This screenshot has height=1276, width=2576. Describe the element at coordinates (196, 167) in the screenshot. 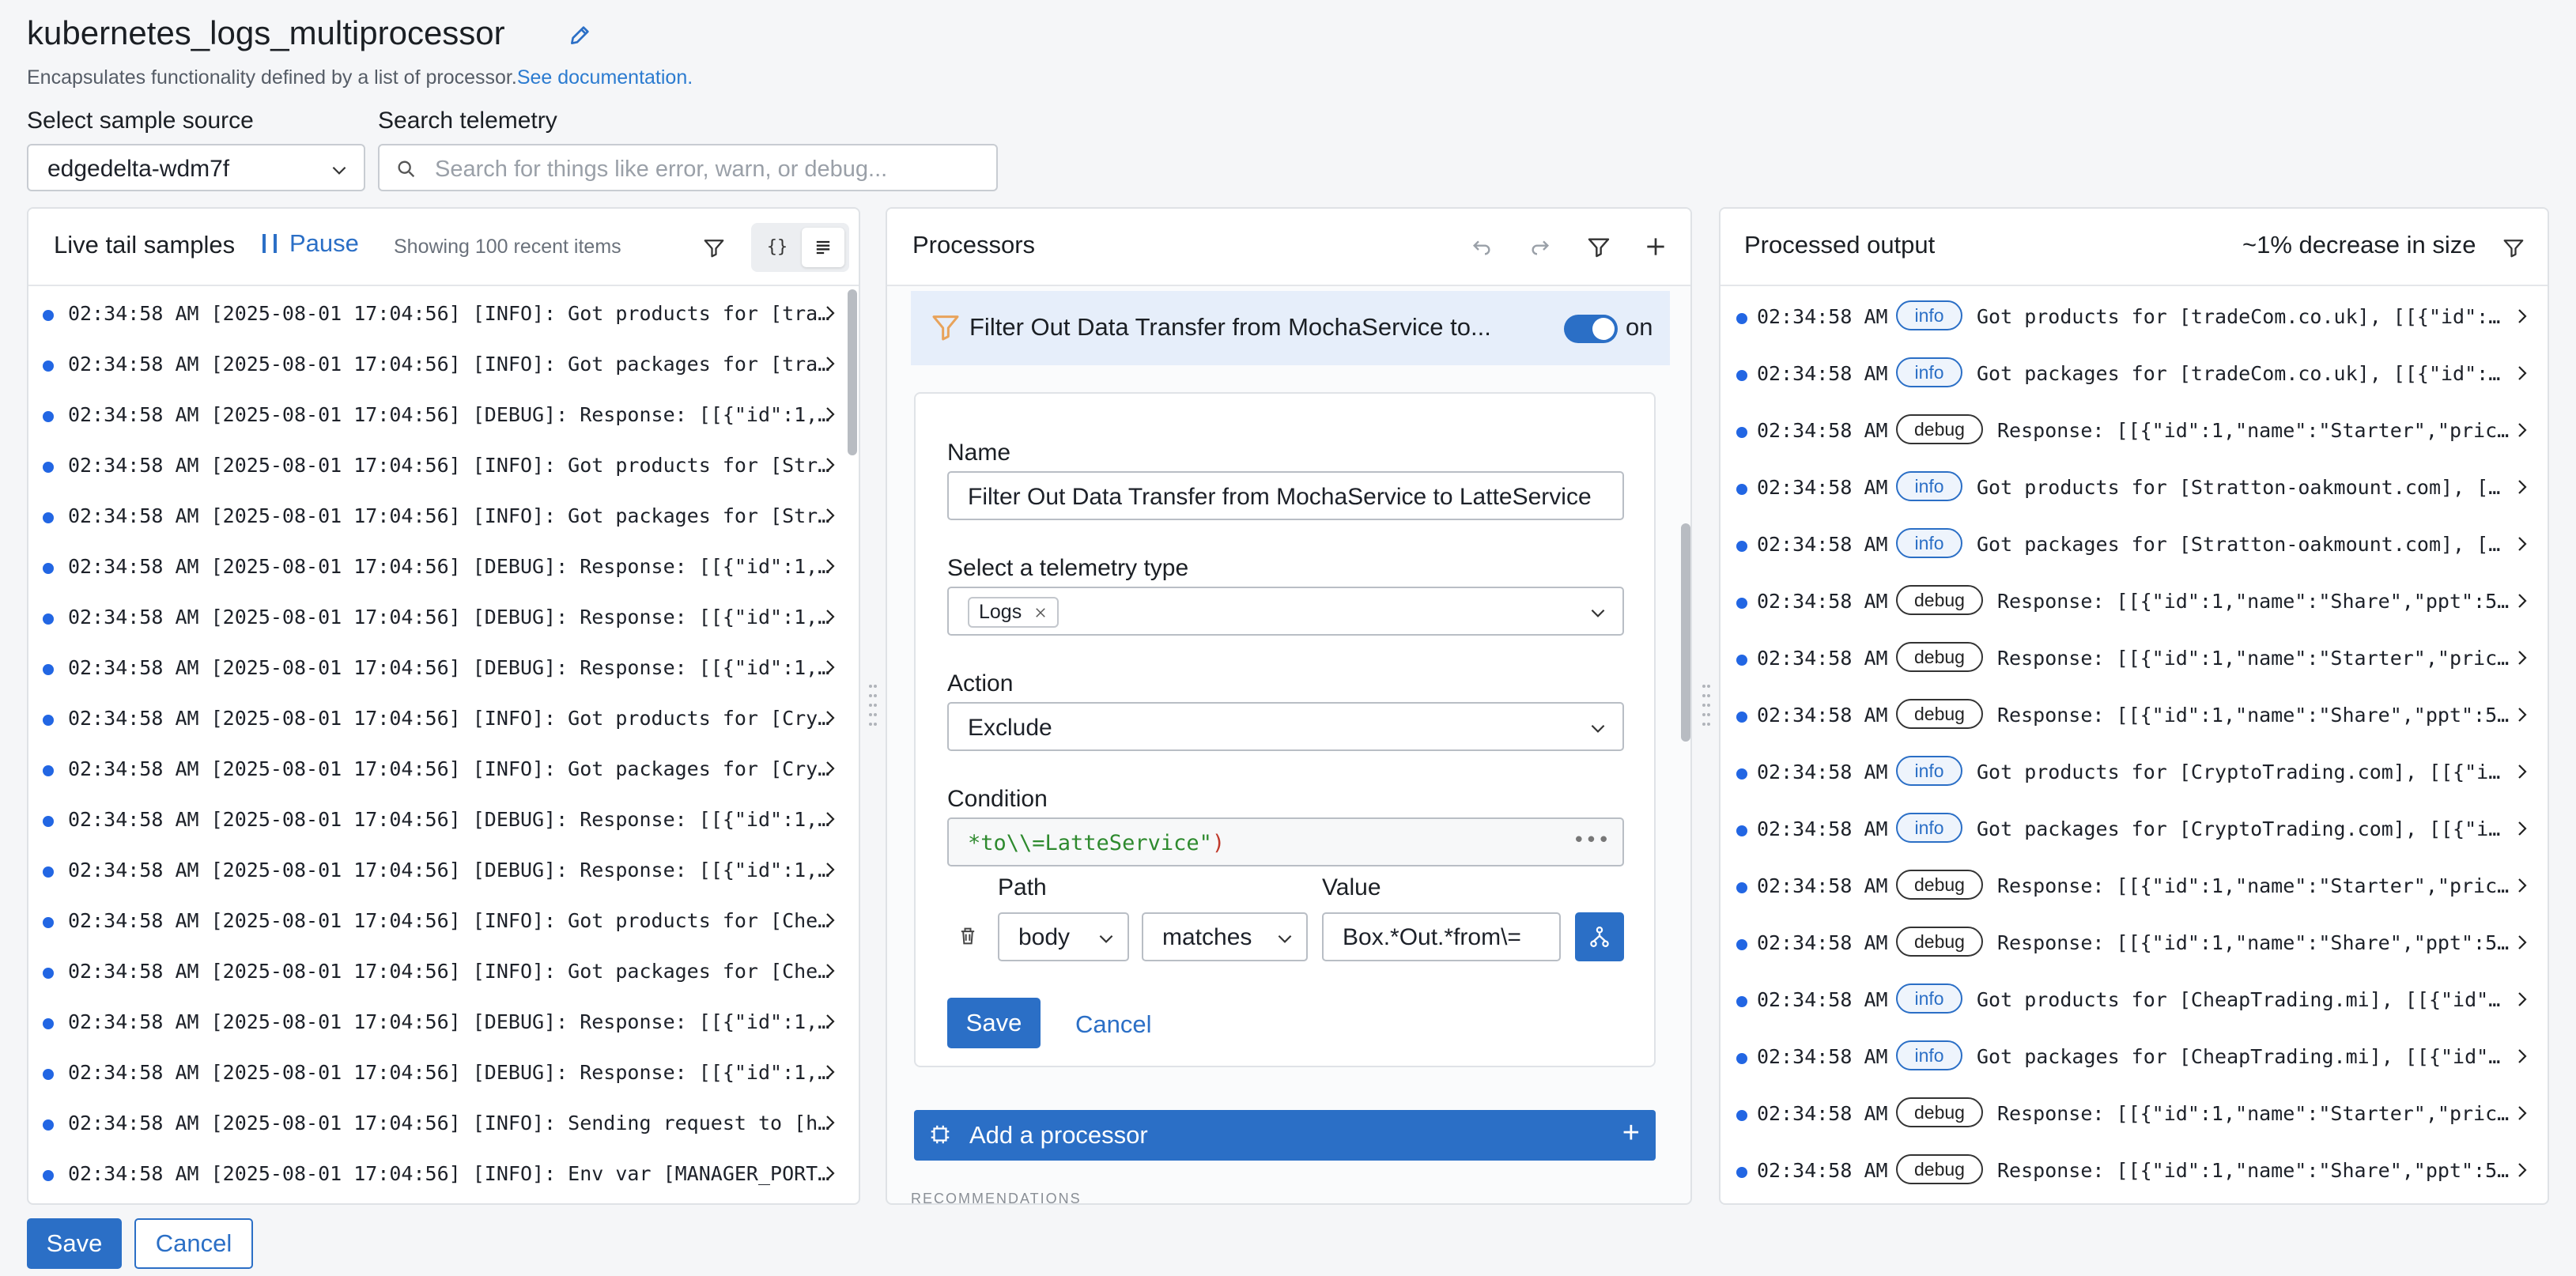

I see `sample-source-select: edgedelta-wdm7f` at that location.